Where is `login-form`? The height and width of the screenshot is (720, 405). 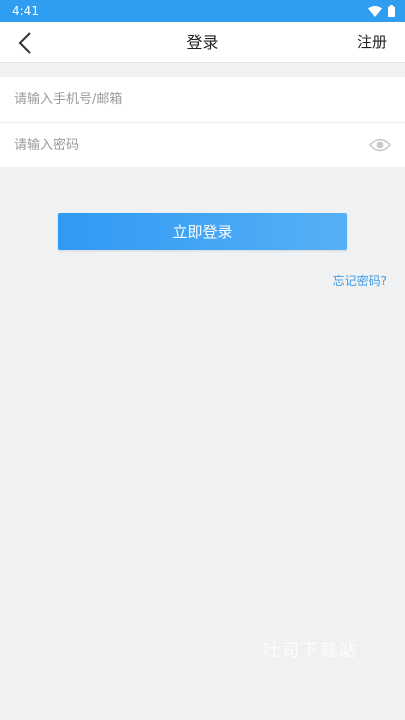
login-form is located at coordinates (202, 122).